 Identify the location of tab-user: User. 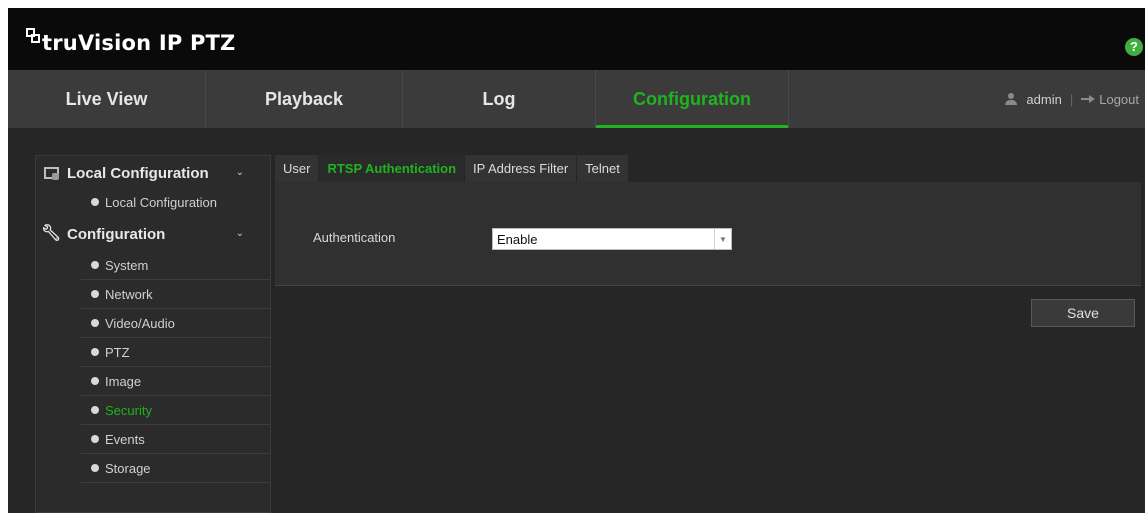
(297, 168).